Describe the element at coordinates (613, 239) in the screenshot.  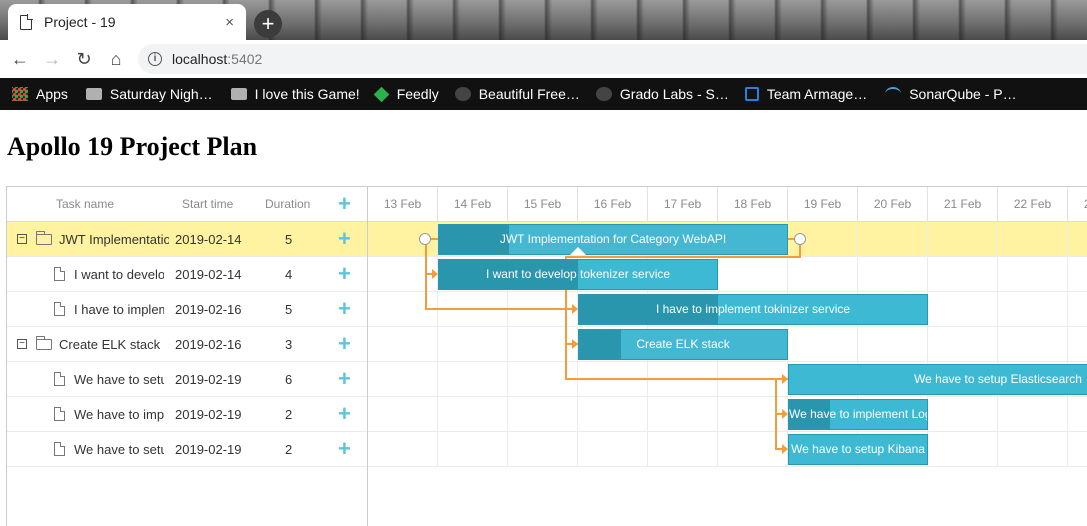
I see `task-bar: JWT Implementation for Category WebAPI` at that location.